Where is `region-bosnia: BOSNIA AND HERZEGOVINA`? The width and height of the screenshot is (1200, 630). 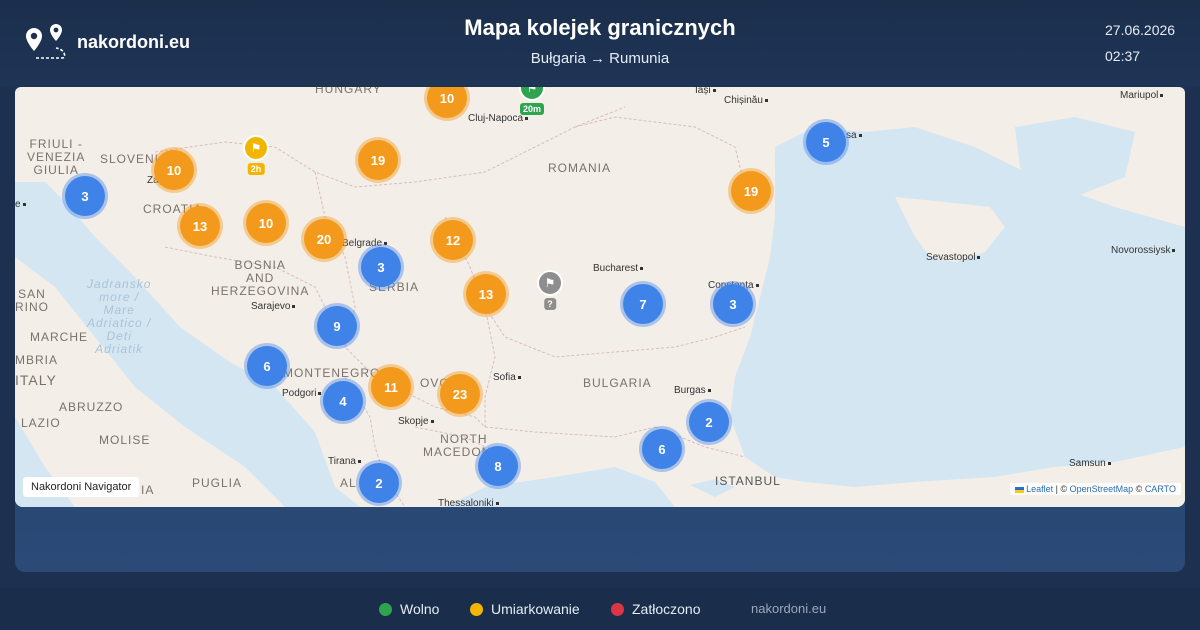
region-bosnia: BOSNIA AND HERZEGOVINA is located at coordinates (260, 278).